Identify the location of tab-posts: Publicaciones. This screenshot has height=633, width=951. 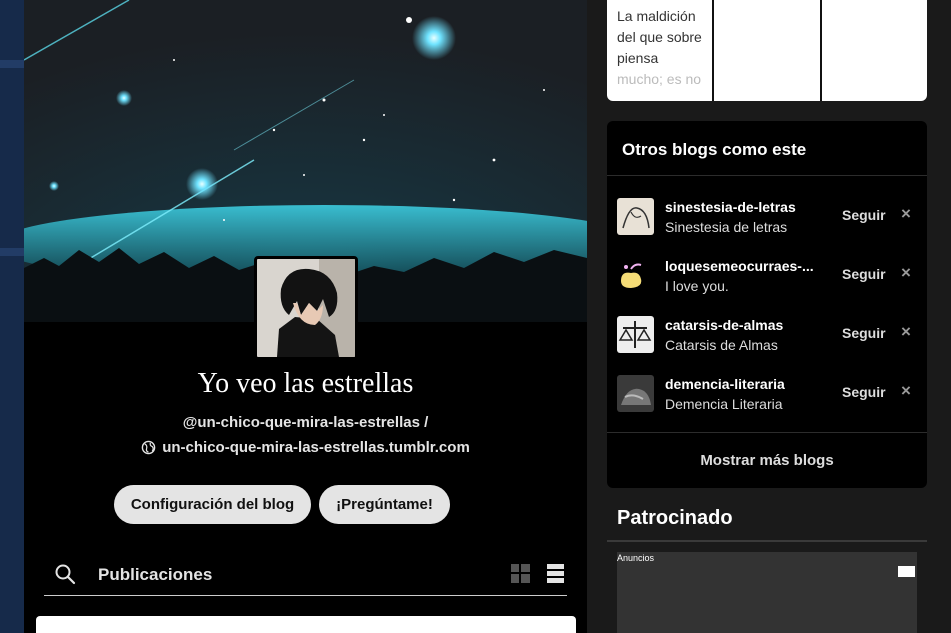
(155, 575).